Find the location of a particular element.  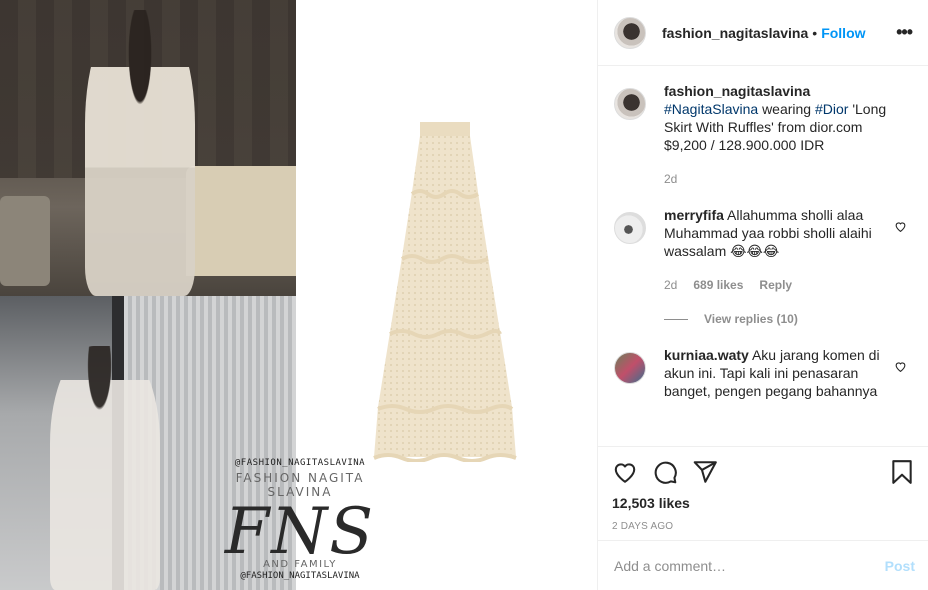

follow-button: Follow is located at coordinates (843, 33).